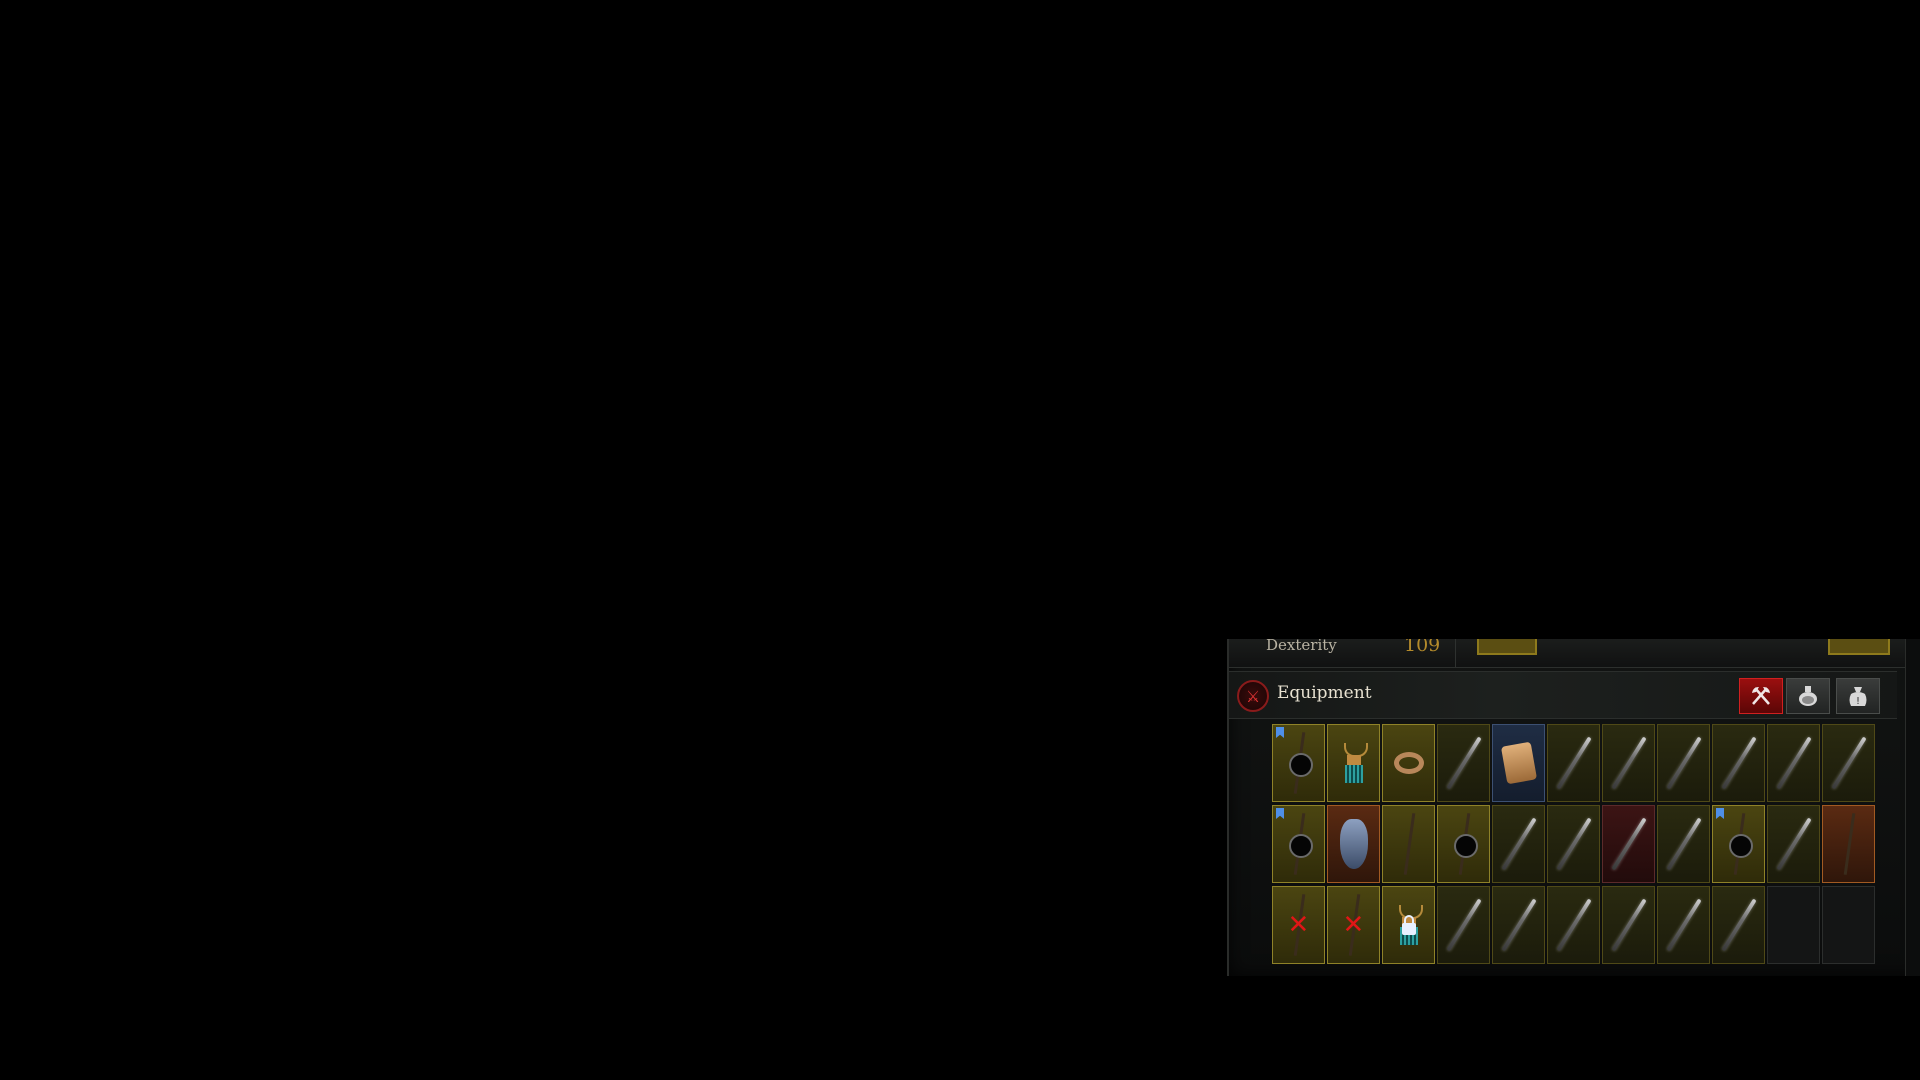 This screenshot has width=1920, height=1080. What do you see at coordinates (1912, 807) in the screenshot?
I see `panel-edge` at bounding box center [1912, 807].